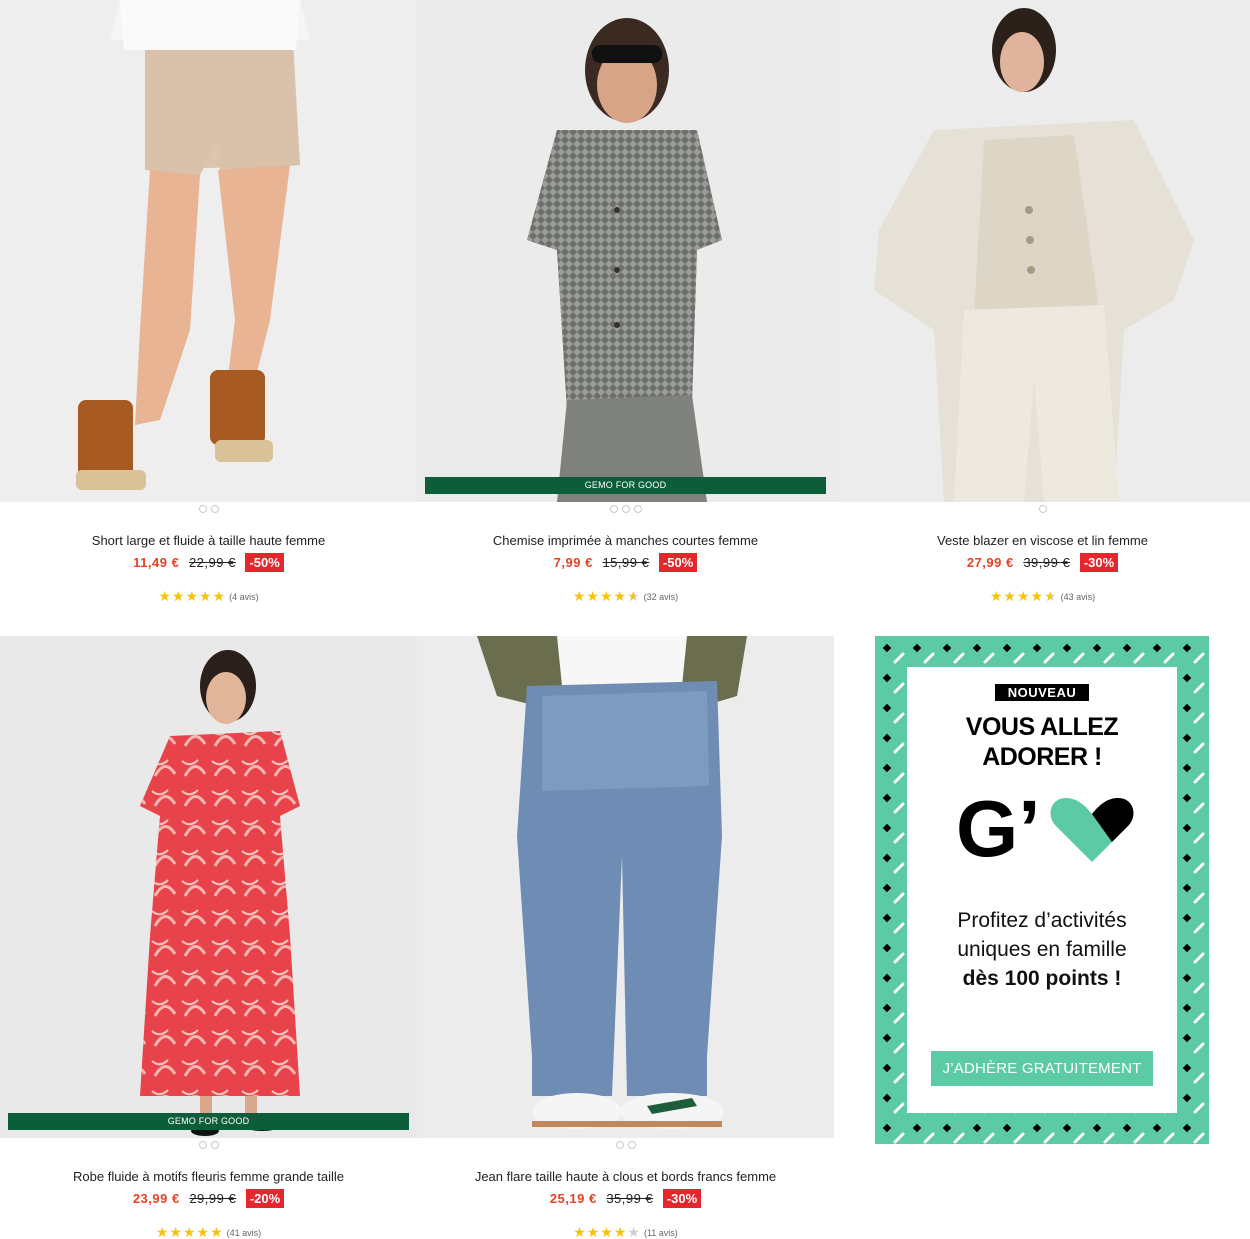  Describe the element at coordinates (156, 562) in the screenshot. I see `current-price: 11,49 €` at that location.